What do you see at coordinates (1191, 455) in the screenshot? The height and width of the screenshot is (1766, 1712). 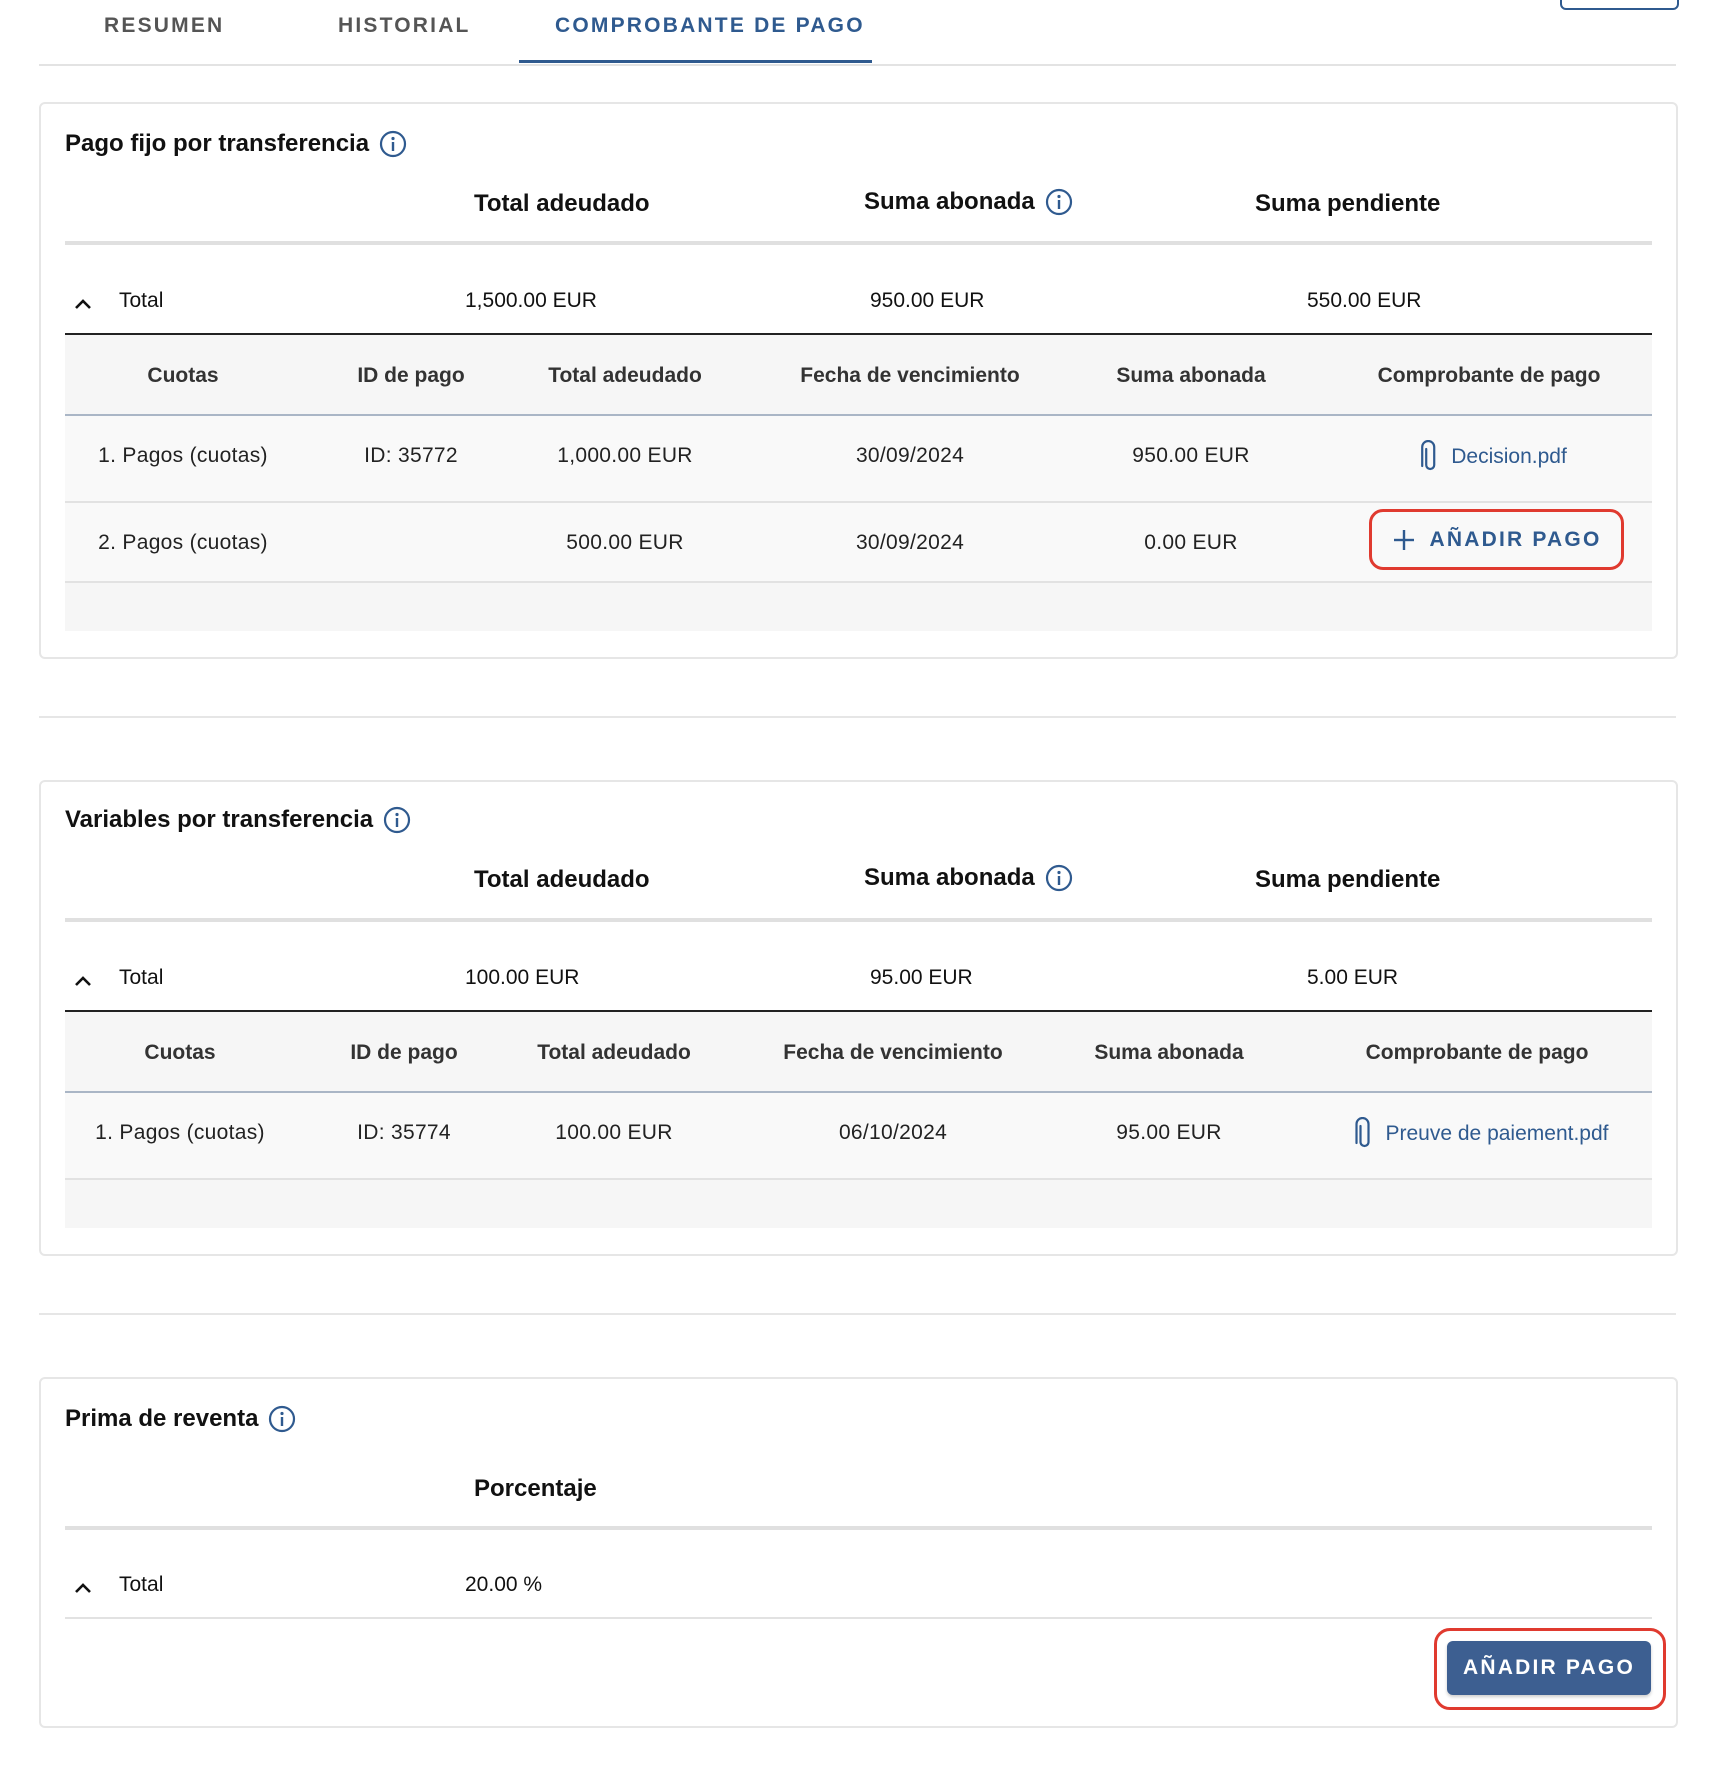 I see `cell-abonada: 950.00 EUR` at bounding box center [1191, 455].